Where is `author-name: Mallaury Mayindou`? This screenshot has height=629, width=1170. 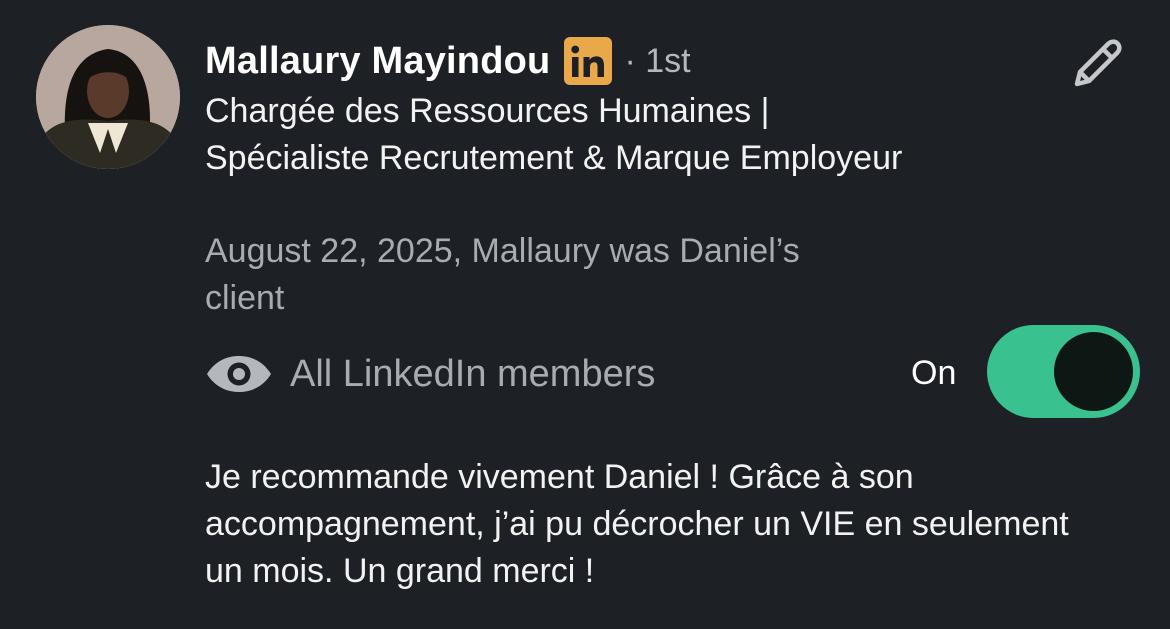
author-name: Mallaury Mayindou is located at coordinates (377, 61).